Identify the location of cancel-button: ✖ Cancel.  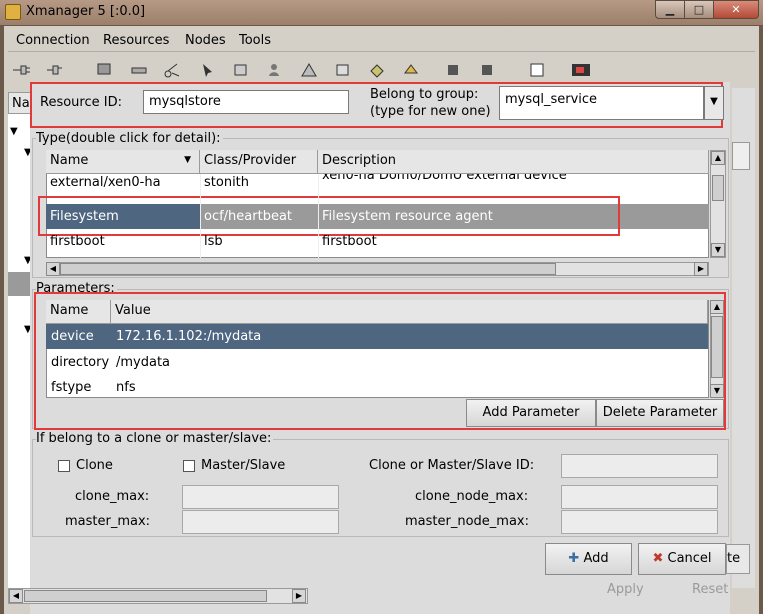
(682, 559).